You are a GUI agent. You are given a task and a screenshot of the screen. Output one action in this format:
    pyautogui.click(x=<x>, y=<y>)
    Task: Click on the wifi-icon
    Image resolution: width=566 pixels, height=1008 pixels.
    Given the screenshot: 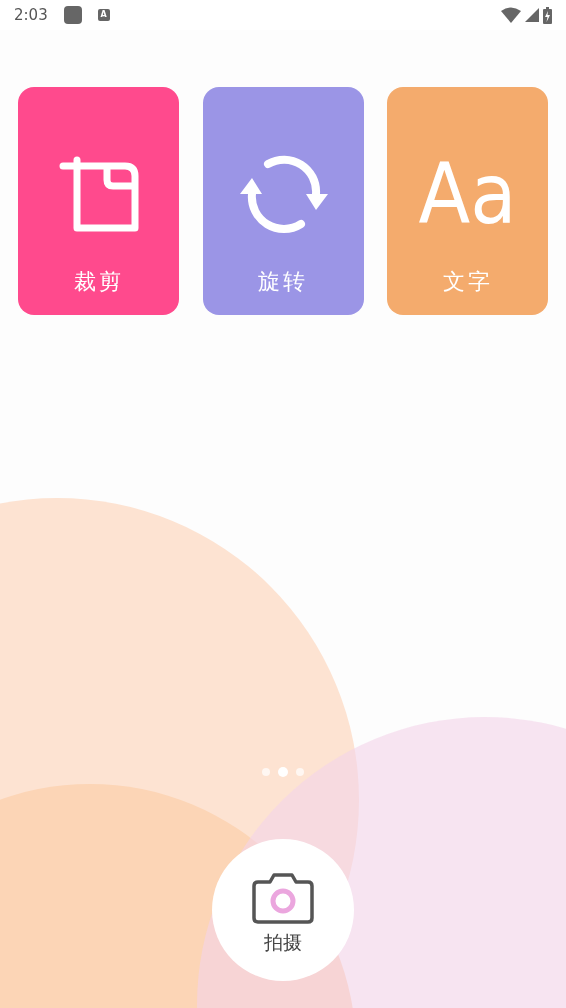 What is the action you would take?
    pyautogui.click(x=511, y=15)
    